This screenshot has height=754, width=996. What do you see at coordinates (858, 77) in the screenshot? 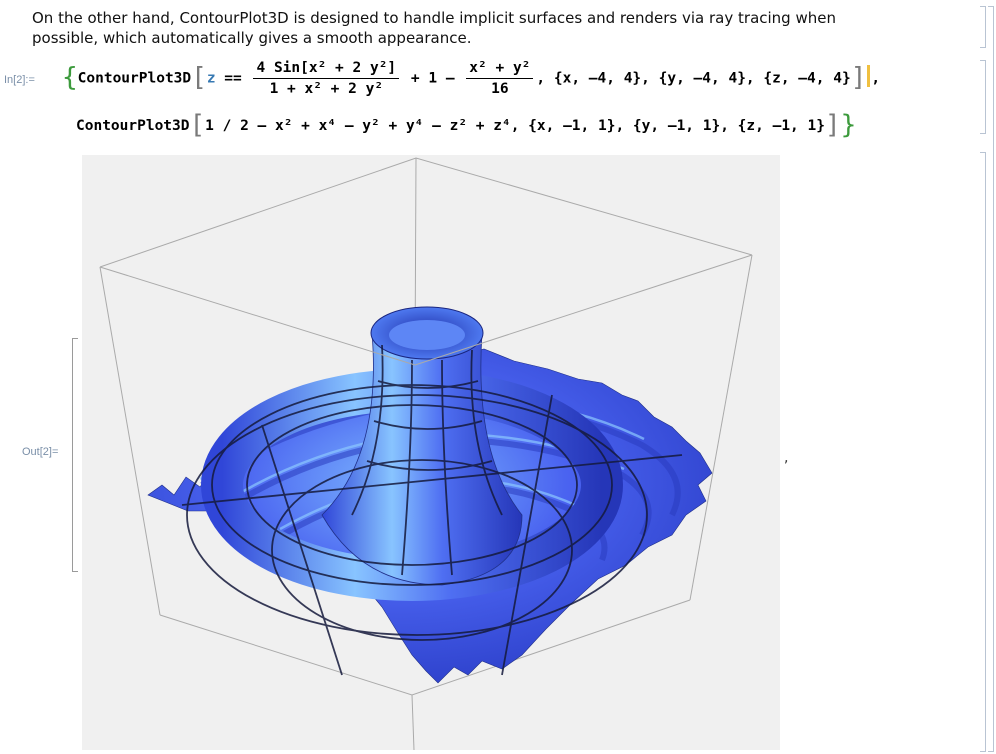
I see `close-bracket: ]` at bounding box center [858, 77].